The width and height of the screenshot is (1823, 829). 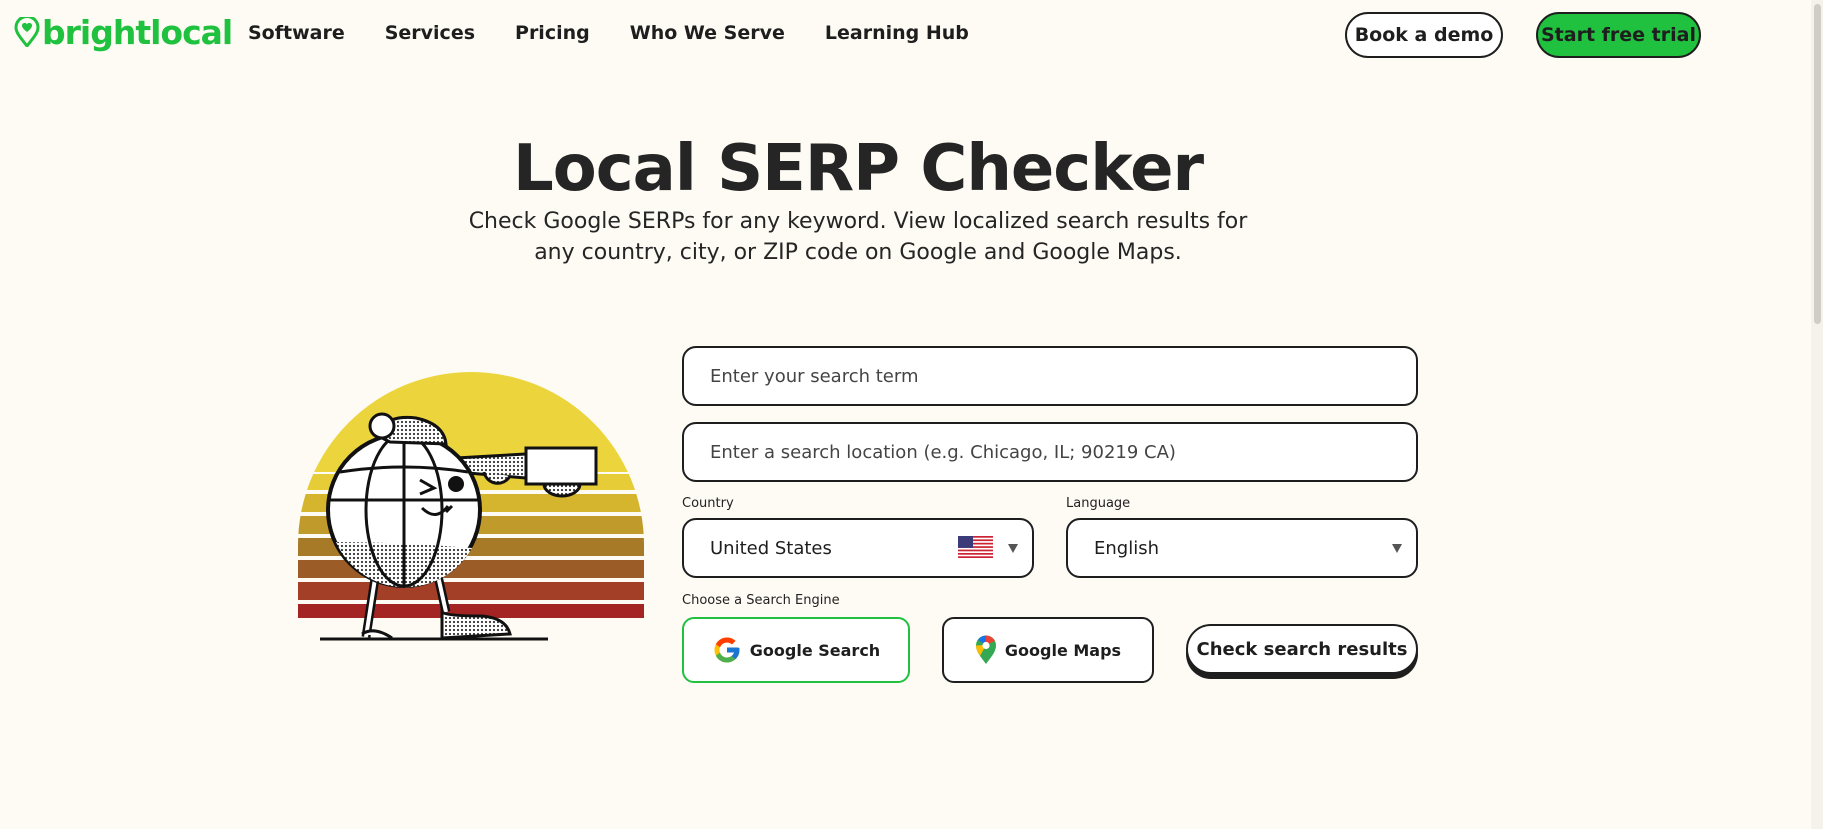 What do you see at coordinates (296, 33) in the screenshot?
I see `nav-software: Software` at bounding box center [296, 33].